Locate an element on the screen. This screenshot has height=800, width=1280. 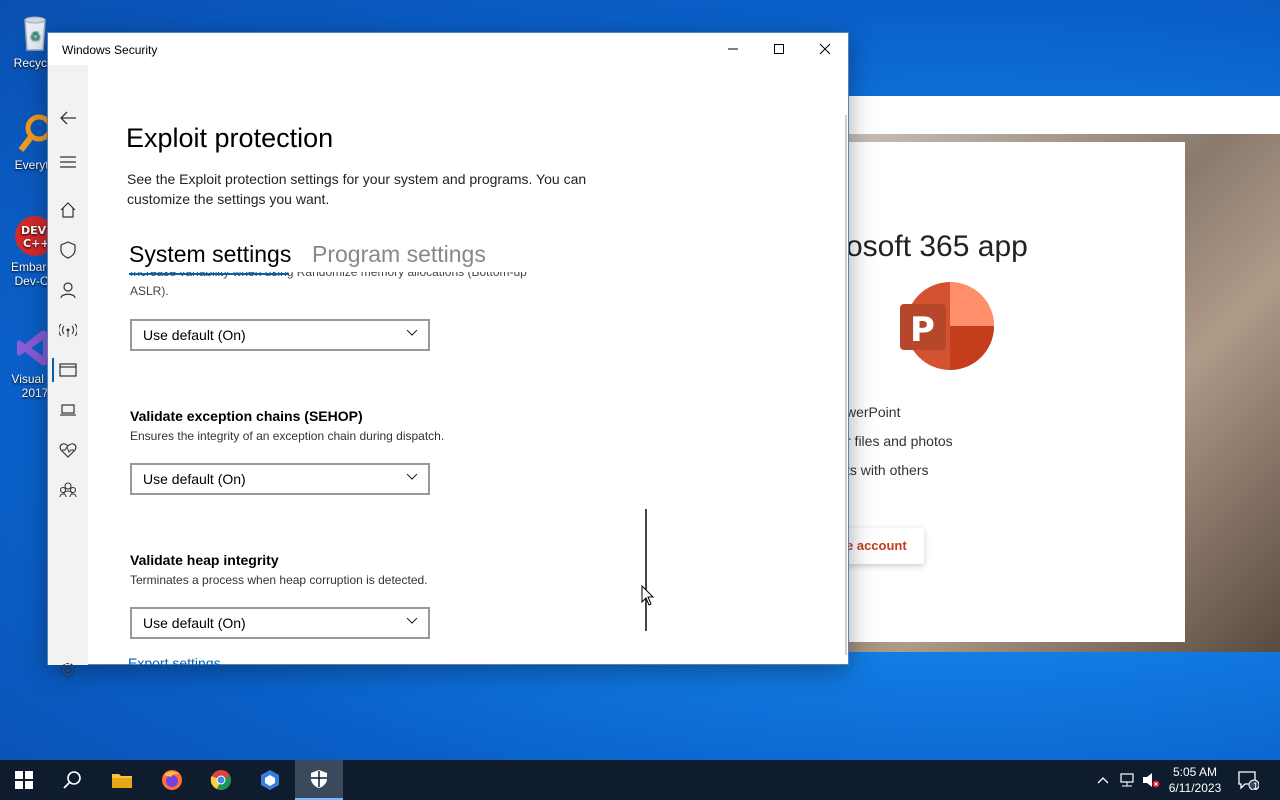
firefox-icon is located at coordinates (172, 780).